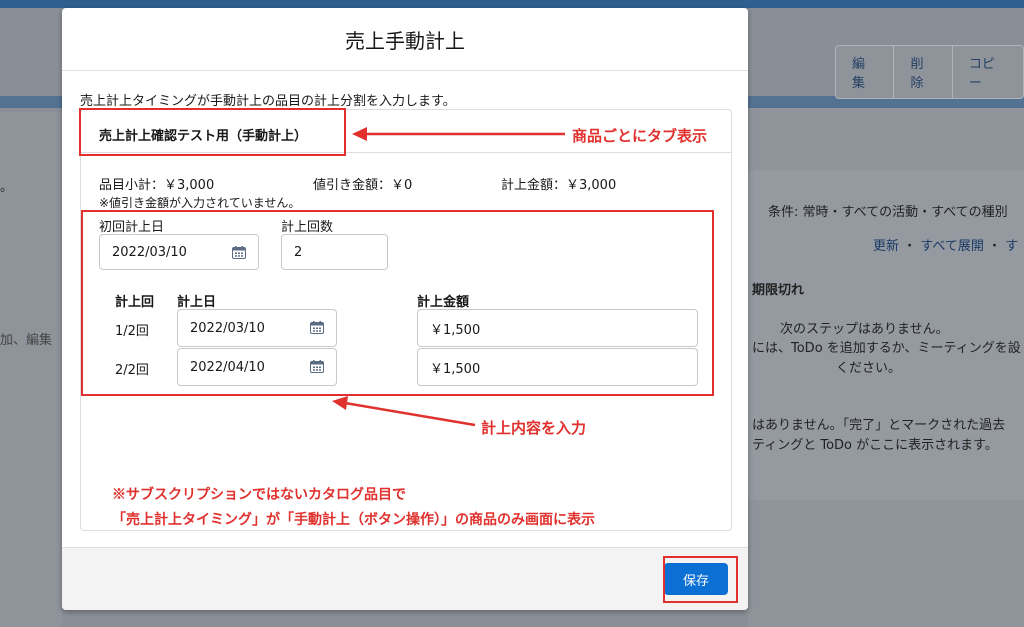 This screenshot has width=1024, height=627. Describe the element at coordinates (879, 425) in the screenshot. I see `past-activity-line1: はありません。「完了」とマークされた過去` at that location.